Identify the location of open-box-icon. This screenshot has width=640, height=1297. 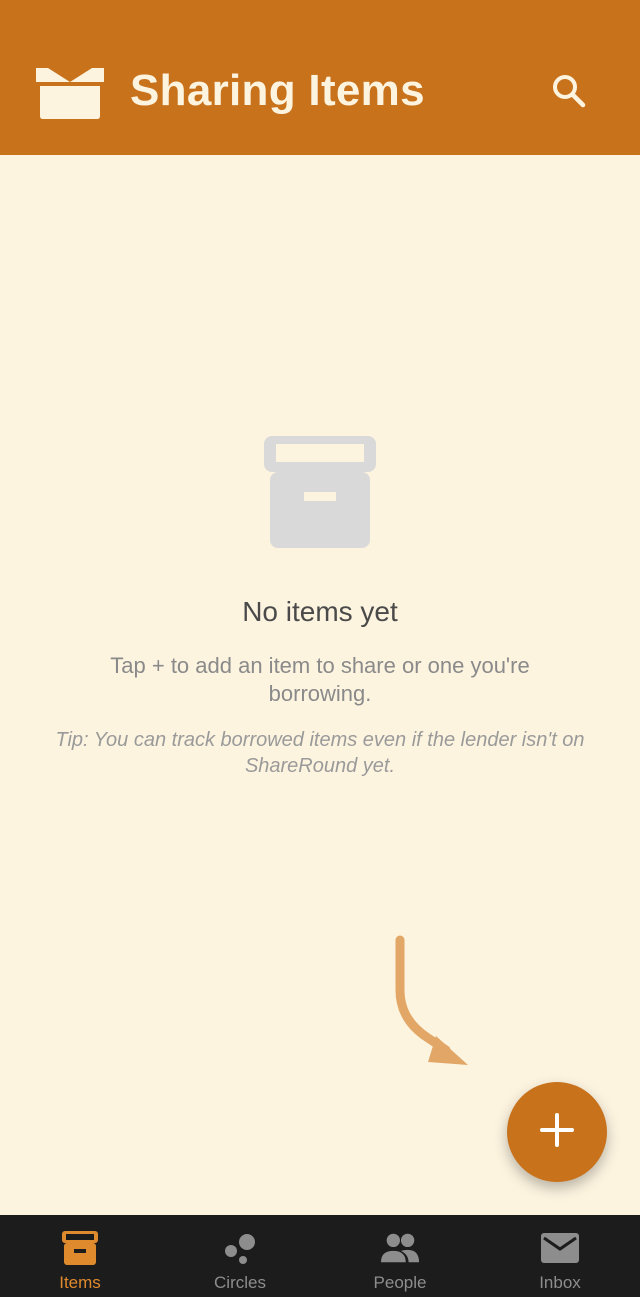
(70, 92).